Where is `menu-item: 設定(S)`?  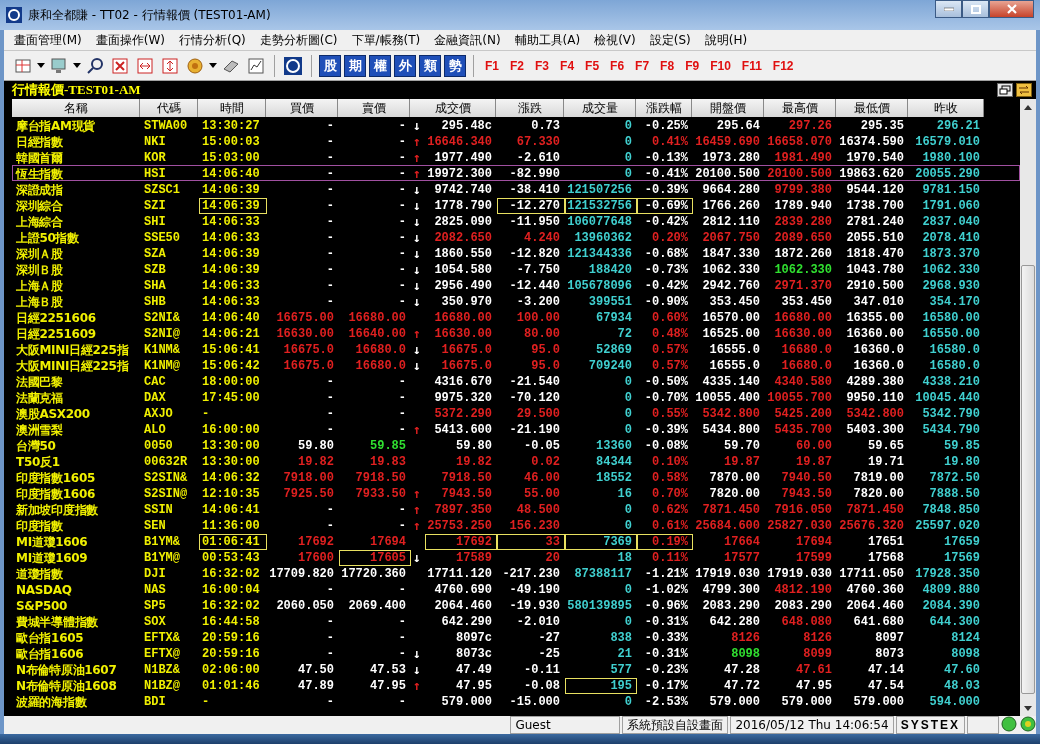 menu-item: 設定(S) is located at coordinates (670, 40).